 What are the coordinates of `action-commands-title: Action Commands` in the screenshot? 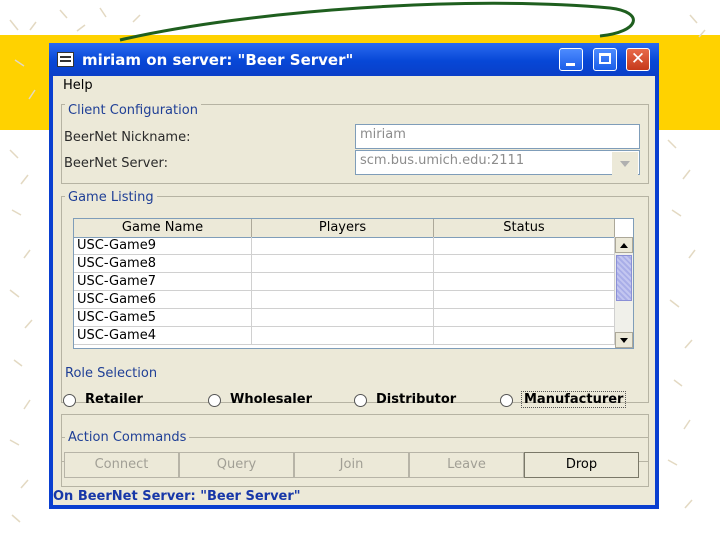 It's located at (127, 437).